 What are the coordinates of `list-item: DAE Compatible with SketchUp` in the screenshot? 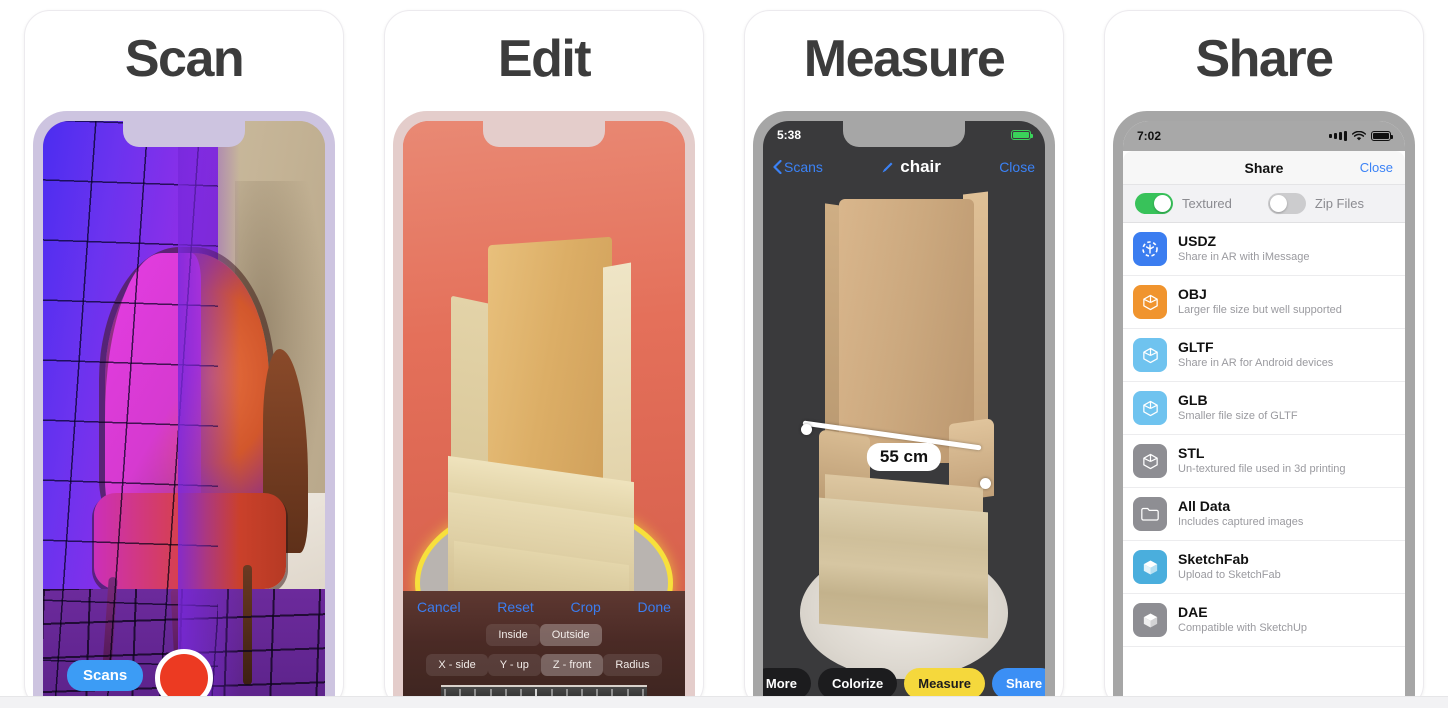 It's located at (1264, 620).